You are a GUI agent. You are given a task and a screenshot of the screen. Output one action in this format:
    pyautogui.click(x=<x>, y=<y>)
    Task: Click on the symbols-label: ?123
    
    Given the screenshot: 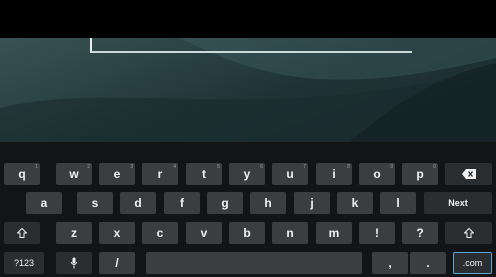 What is the action you would take?
    pyautogui.click(x=24, y=263)
    